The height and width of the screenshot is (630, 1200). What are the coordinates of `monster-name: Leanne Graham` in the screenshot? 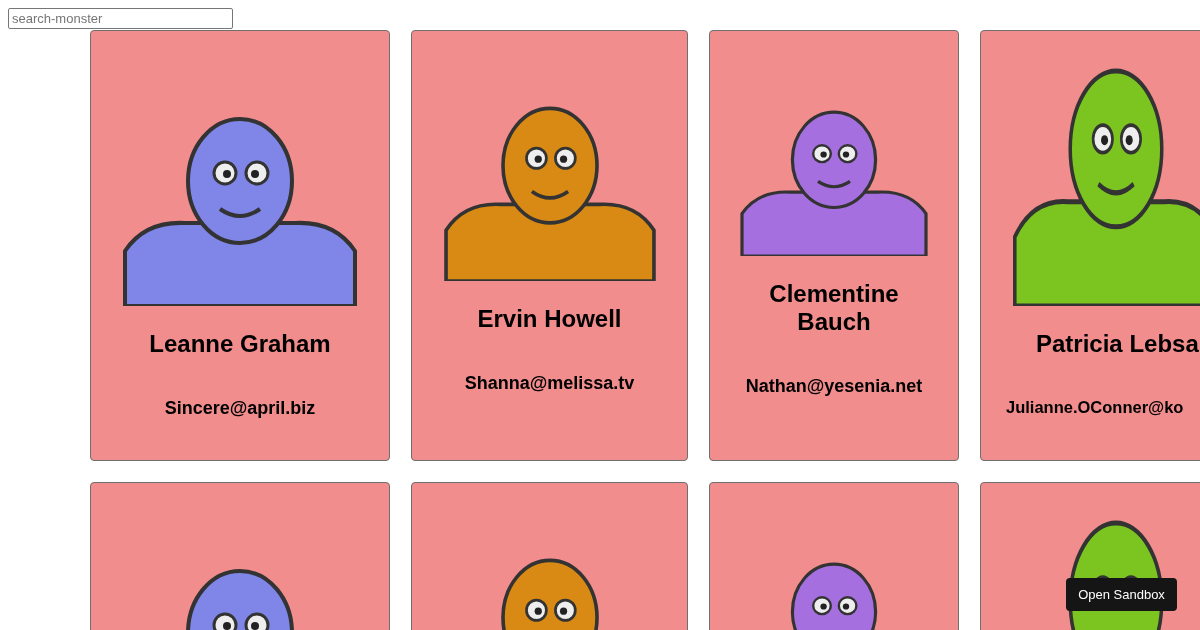 It's located at (240, 344).